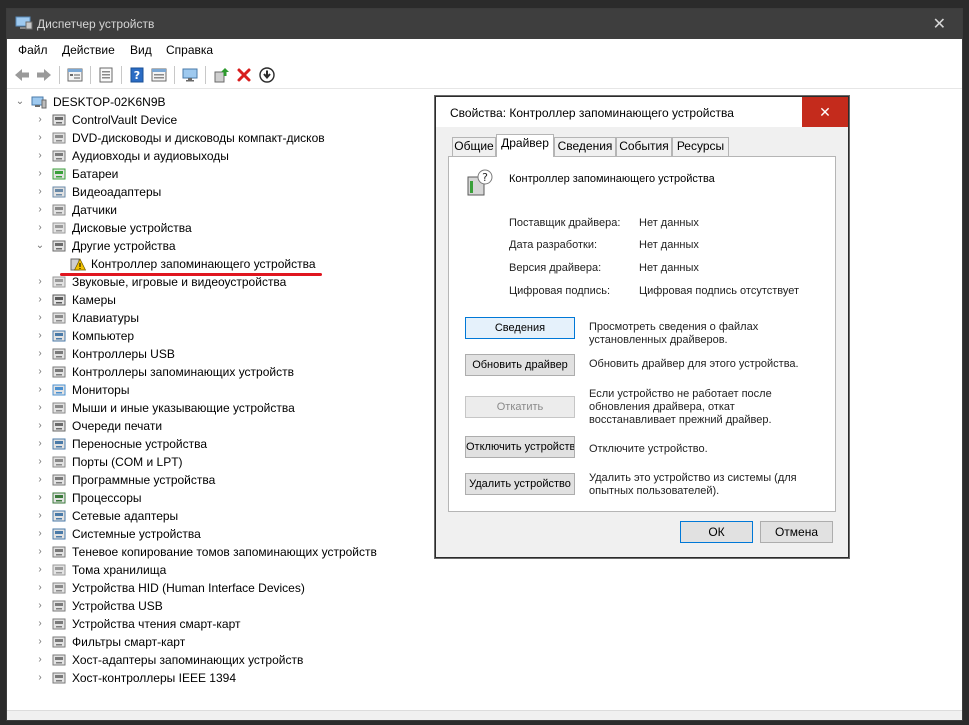 The width and height of the screenshot is (969, 725). I want to click on tree-category: › Дисковые устройства, so click(217, 228).